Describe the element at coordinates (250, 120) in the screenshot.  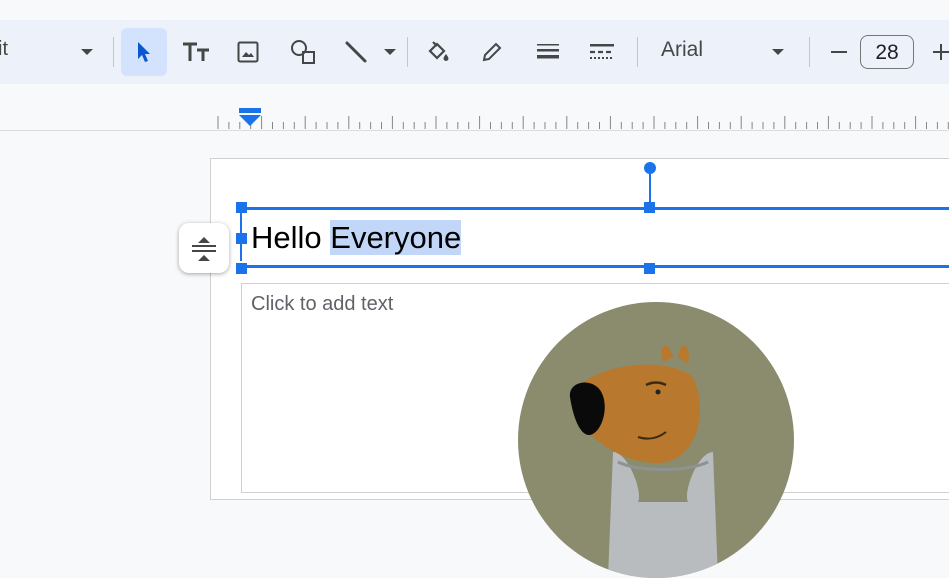
I see `left-indent-marker` at that location.